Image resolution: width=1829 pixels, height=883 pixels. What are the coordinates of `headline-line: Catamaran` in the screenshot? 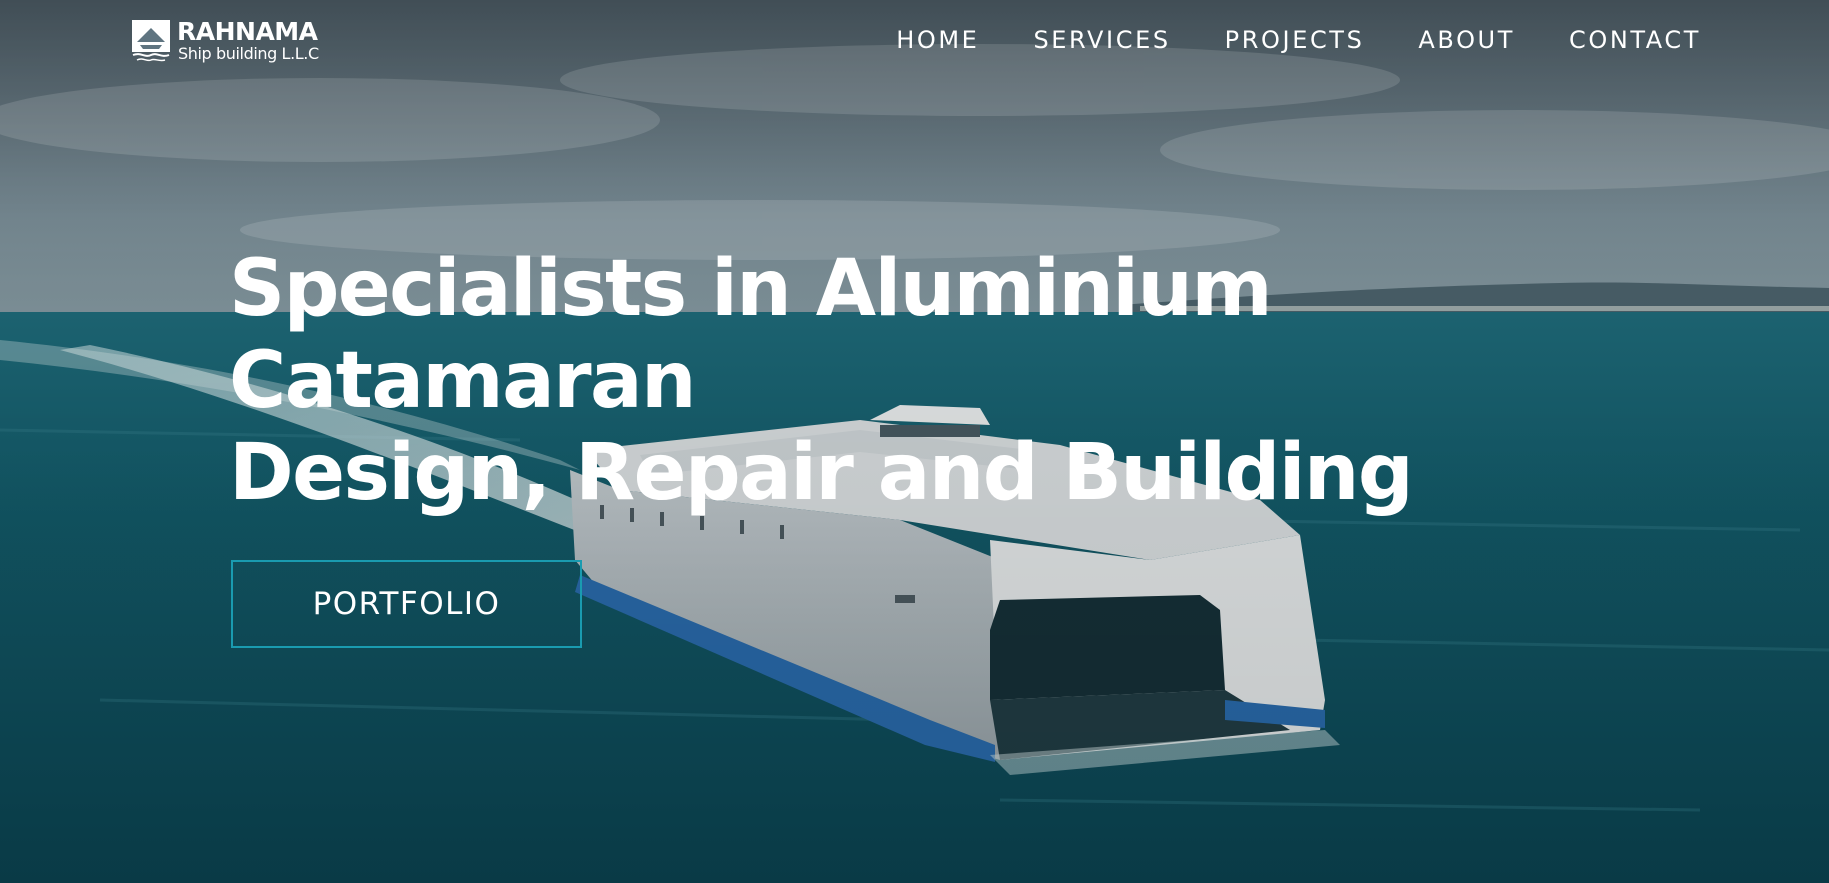 It's located at (463, 381).